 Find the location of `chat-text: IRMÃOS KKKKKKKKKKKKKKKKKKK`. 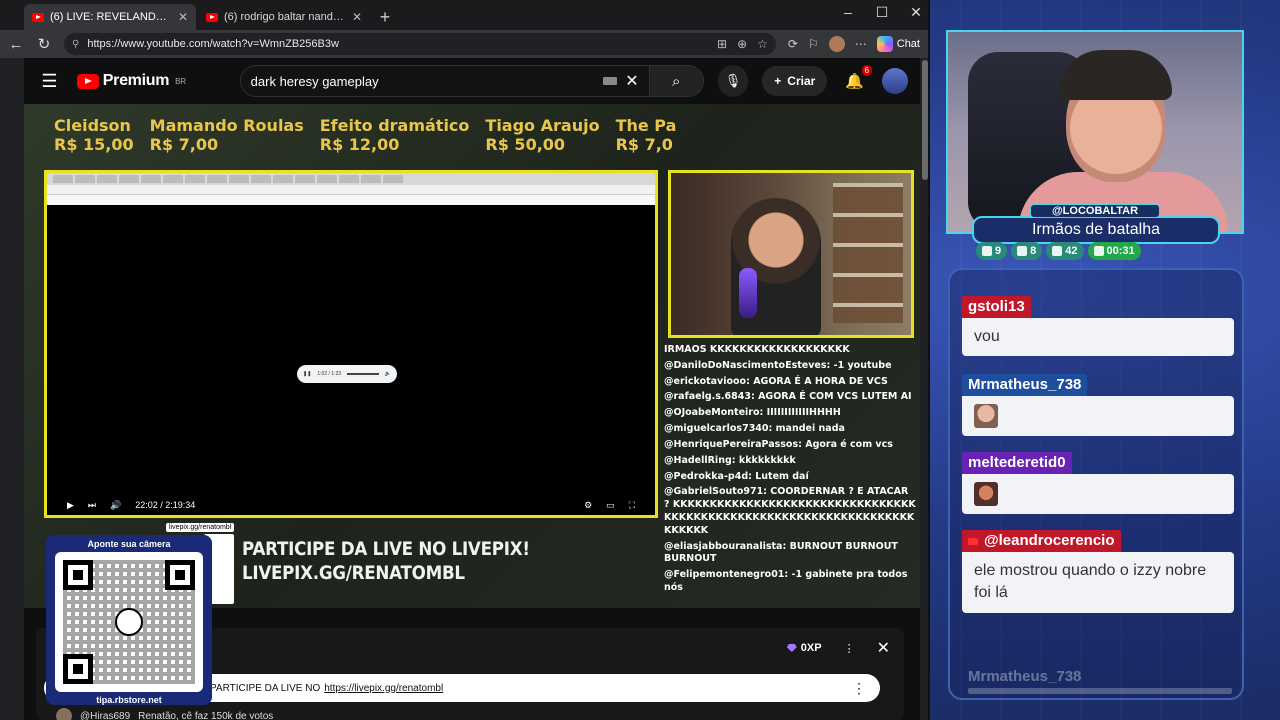

chat-text: IRMÃOS KKKKKKKKKKKKKKKKKKK is located at coordinates (757, 349).